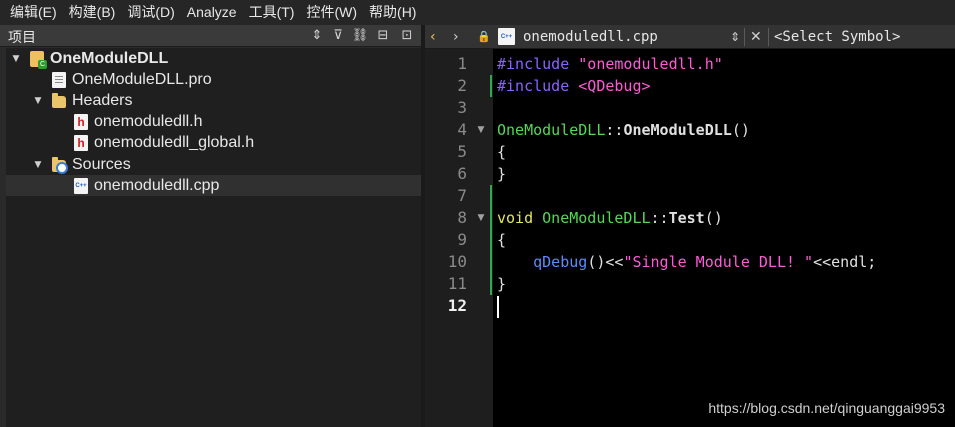  I want to click on close-panel-icon: ⊡, so click(407, 36).